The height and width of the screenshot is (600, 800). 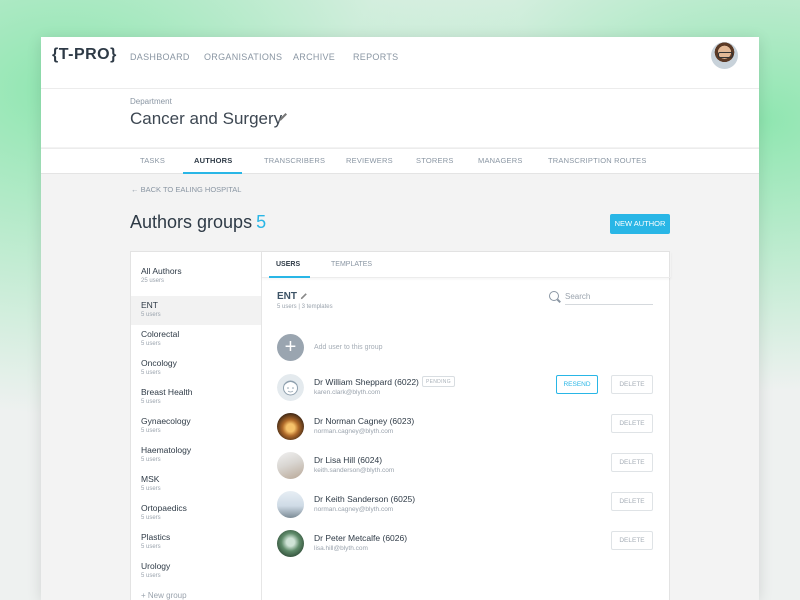 What do you see at coordinates (150, 479) in the screenshot?
I see `group-name: MSK` at bounding box center [150, 479].